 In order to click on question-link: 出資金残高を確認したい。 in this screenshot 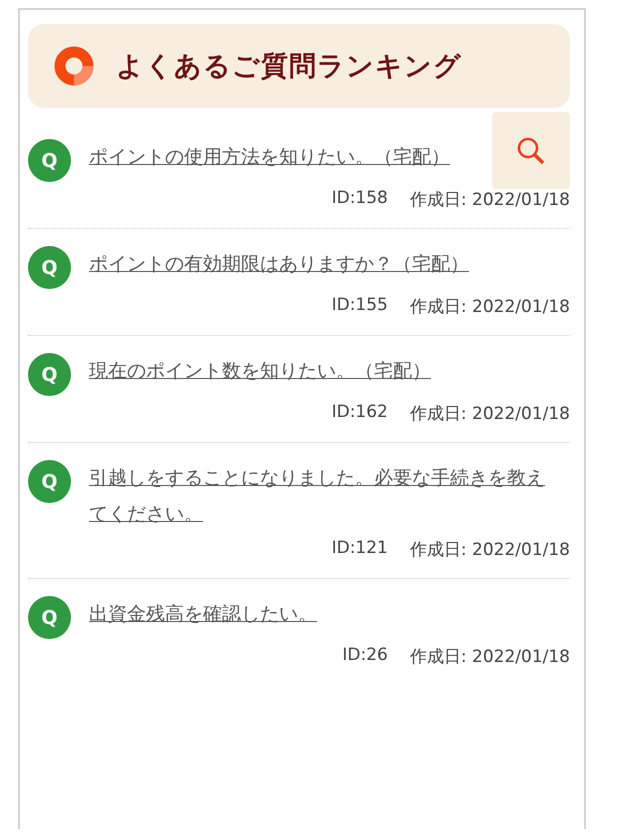, I will do `click(207, 614)`.